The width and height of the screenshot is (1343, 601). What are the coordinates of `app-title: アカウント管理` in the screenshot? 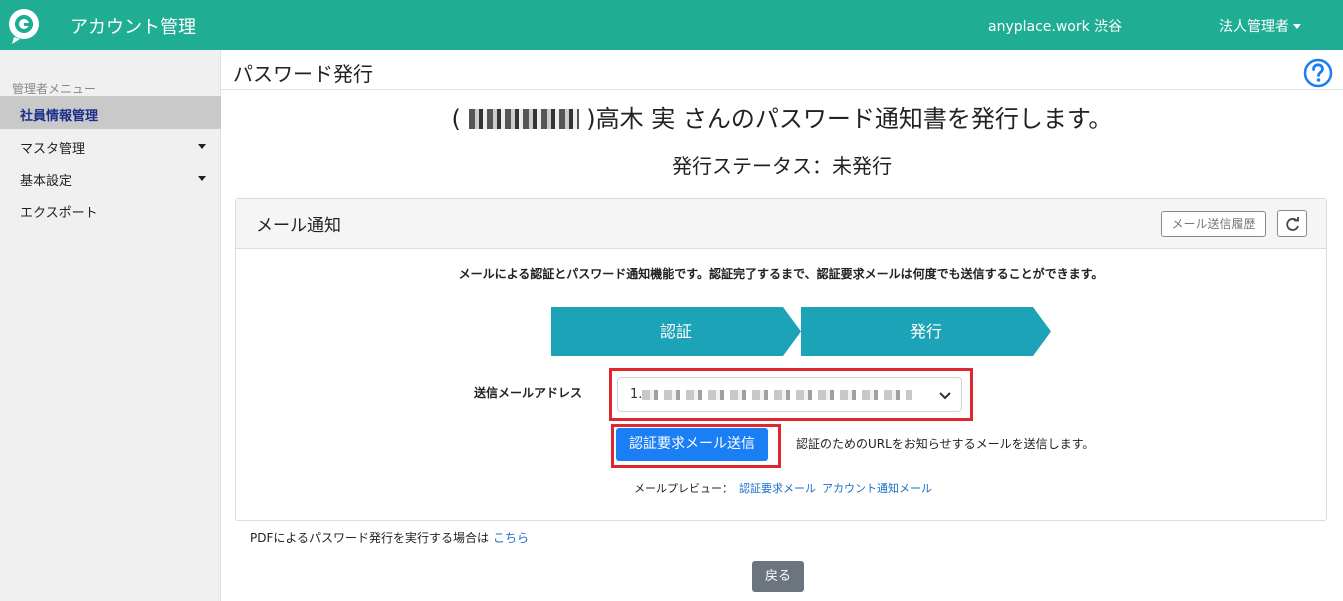 It's located at (133, 27).